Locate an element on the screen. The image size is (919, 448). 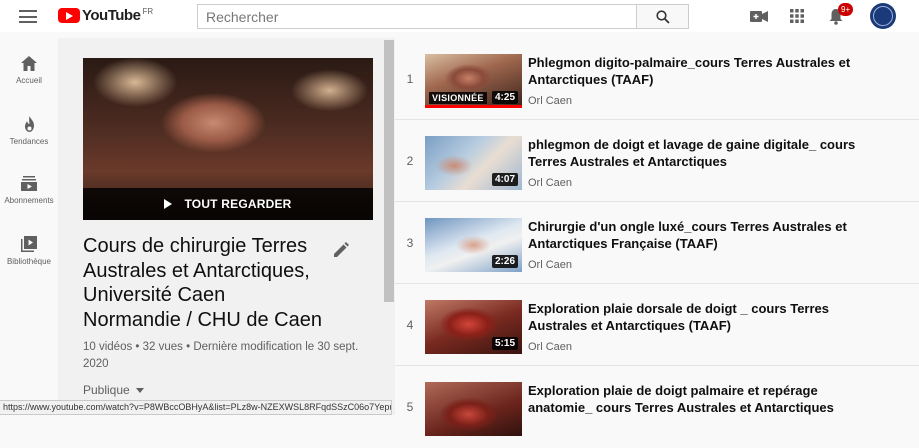
sidebar-item-trending: Tendances is located at coordinates (29, 123).